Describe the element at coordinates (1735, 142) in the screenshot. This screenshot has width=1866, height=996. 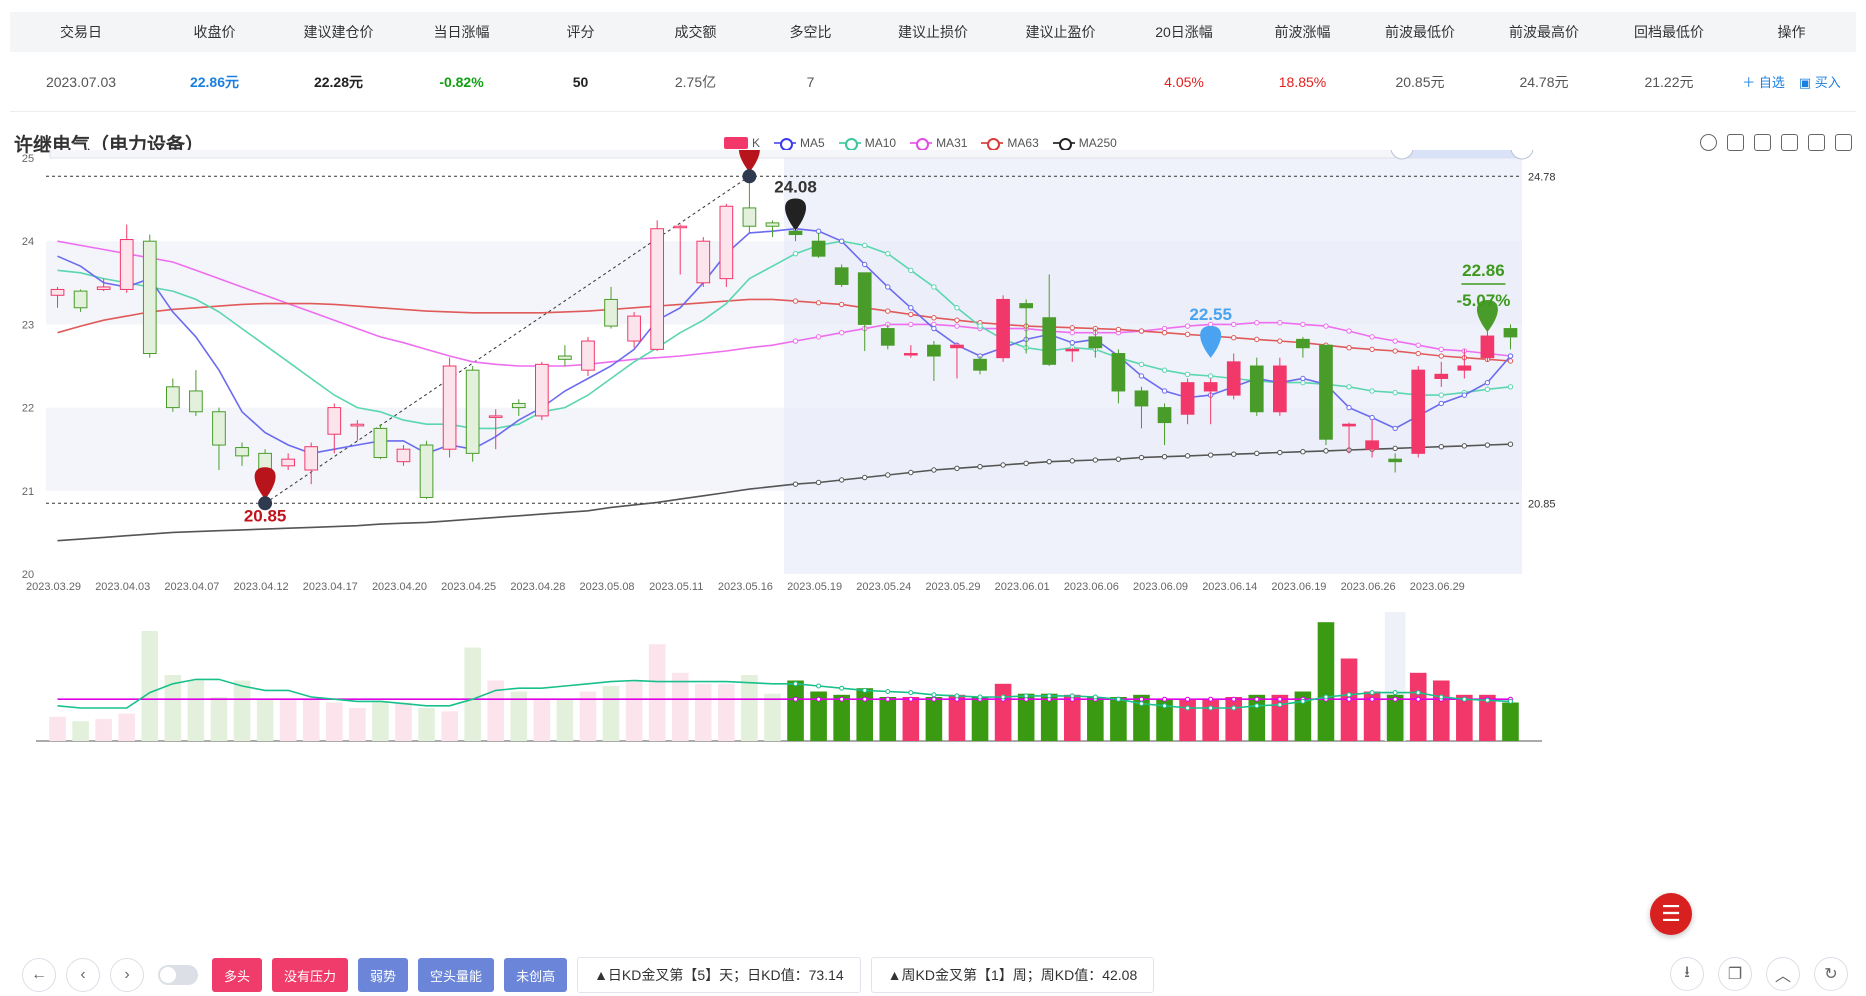
I see `zoom-select-icon` at that location.